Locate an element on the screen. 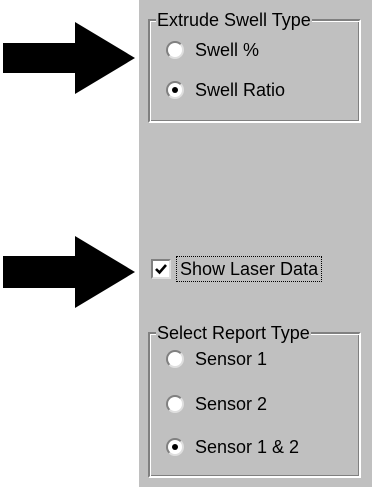 The height and width of the screenshot is (487, 378). swell-percent-label: Swell % is located at coordinates (227, 49).